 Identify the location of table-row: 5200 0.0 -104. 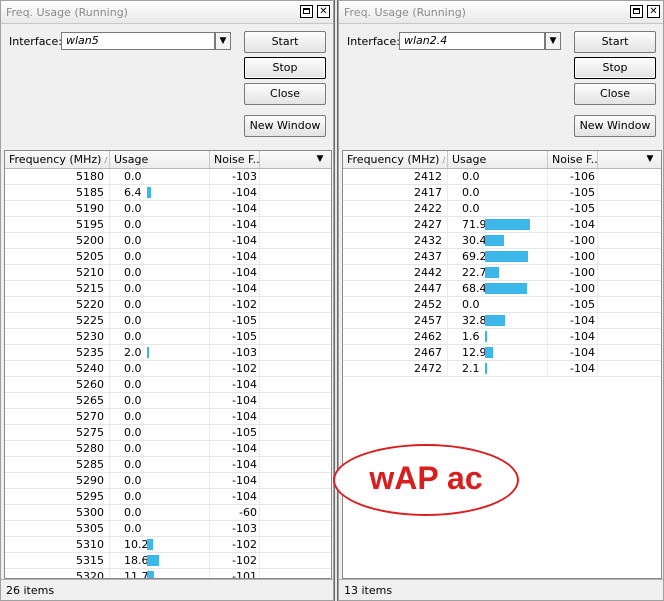
(168, 241).